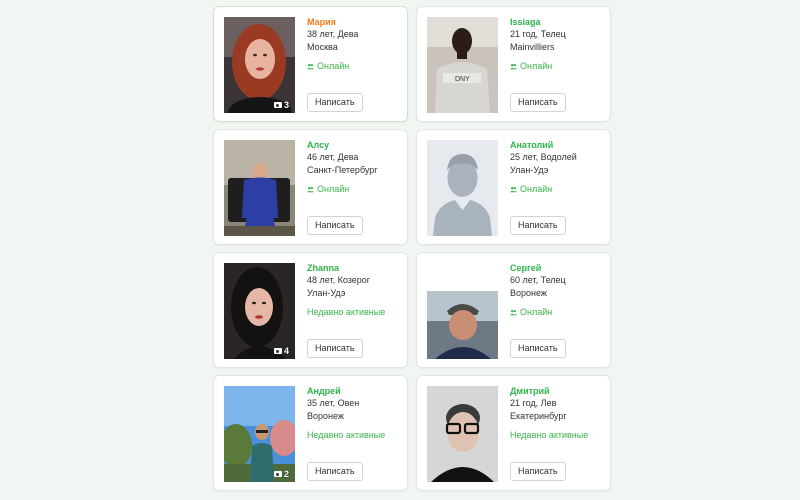 This screenshot has width=800, height=500. I want to click on profile-city: Екатеринбург, so click(538, 416).